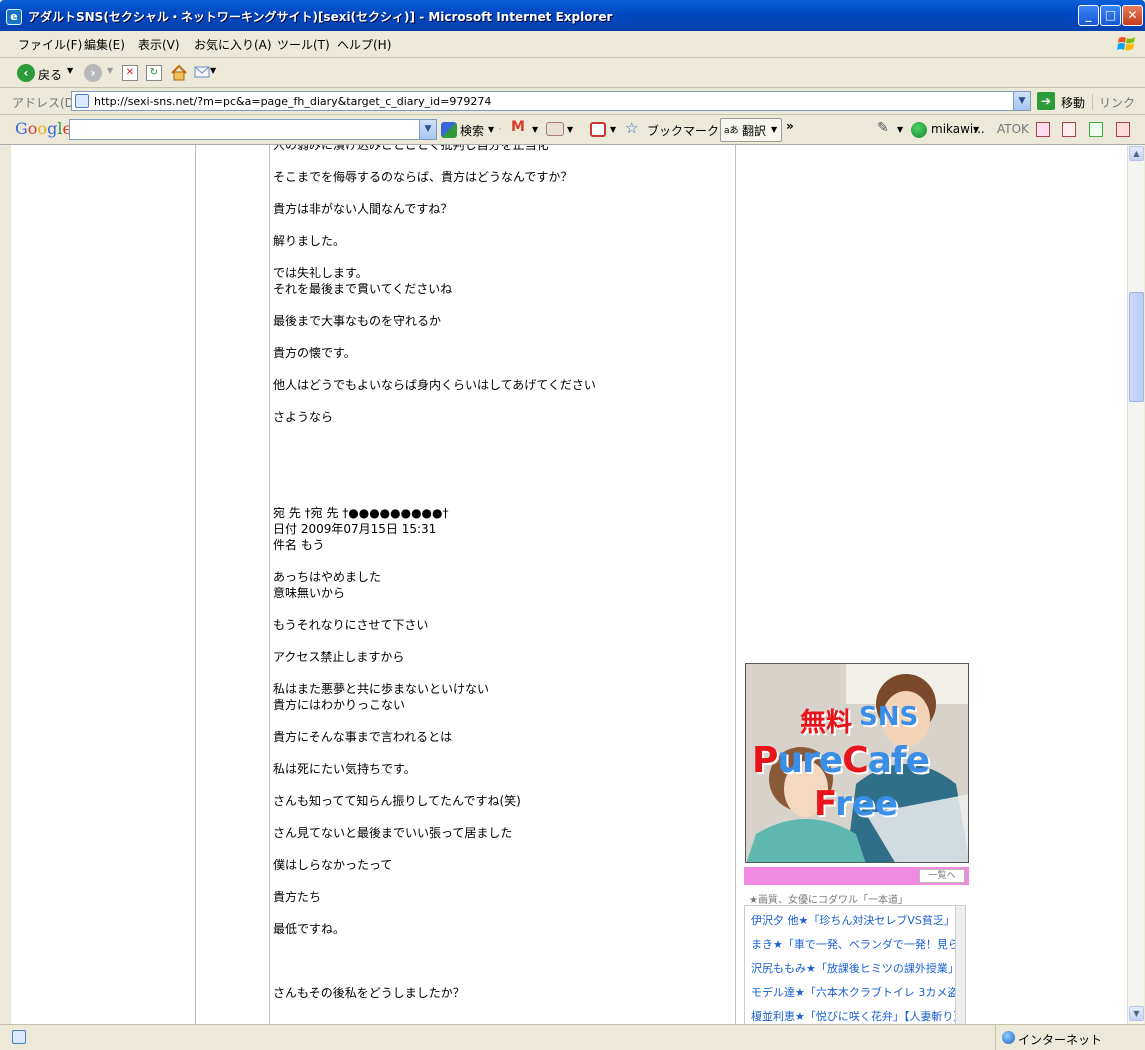 The image size is (1145, 1050). What do you see at coordinates (303, 44) in the screenshot?
I see `menu-tools: ツール(T)` at bounding box center [303, 44].